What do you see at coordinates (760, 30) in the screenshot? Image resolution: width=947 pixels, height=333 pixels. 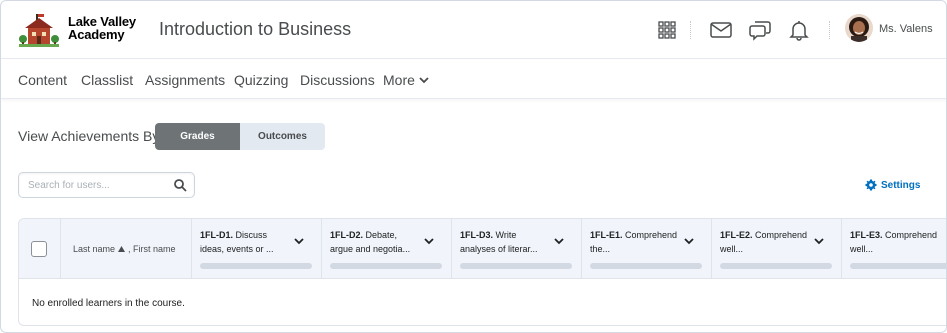 I see `chat-icon` at bounding box center [760, 30].